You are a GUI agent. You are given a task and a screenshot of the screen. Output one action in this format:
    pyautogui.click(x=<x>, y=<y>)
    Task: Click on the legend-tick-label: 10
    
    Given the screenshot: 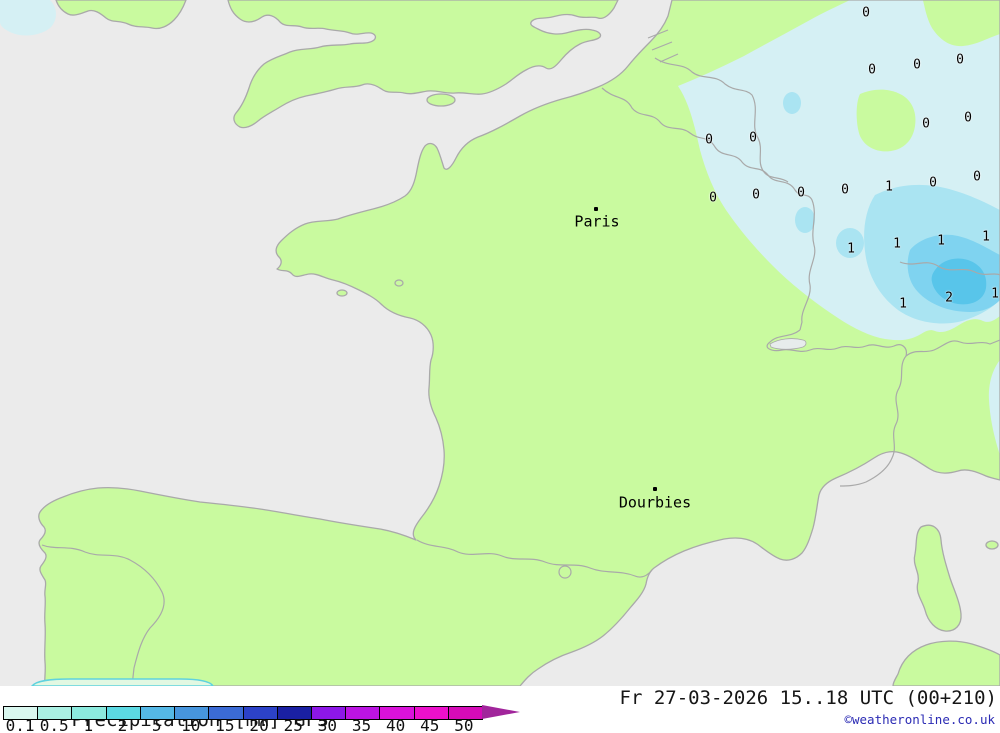 What is the action you would take?
    pyautogui.click(x=191, y=724)
    